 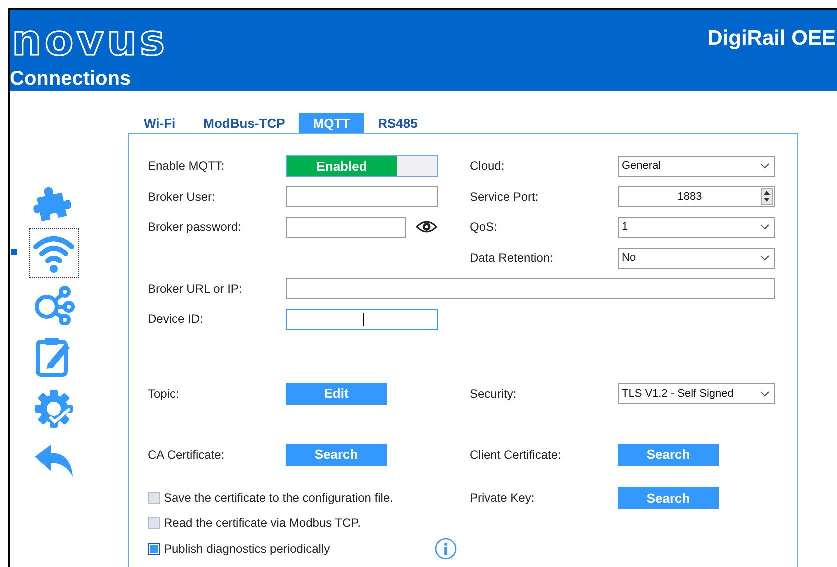 I want to click on field-label: QoS:, so click(x=484, y=227).